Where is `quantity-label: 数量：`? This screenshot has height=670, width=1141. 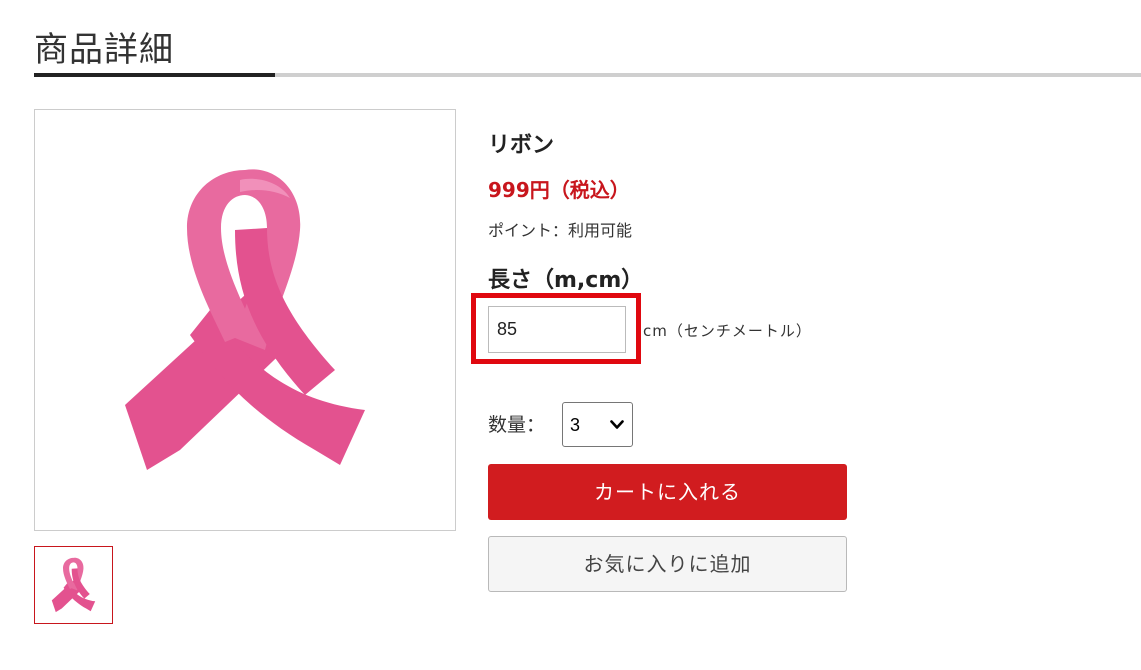 quantity-label: 数量： is located at coordinates (517, 425).